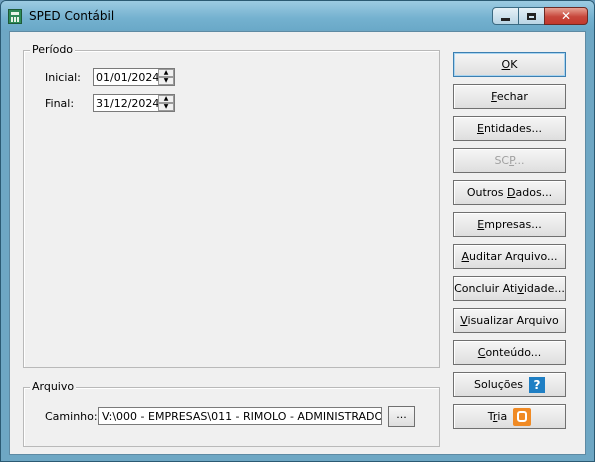 The image size is (595, 462). I want to click on inicial-spinner: ▲ ▼, so click(166, 77).